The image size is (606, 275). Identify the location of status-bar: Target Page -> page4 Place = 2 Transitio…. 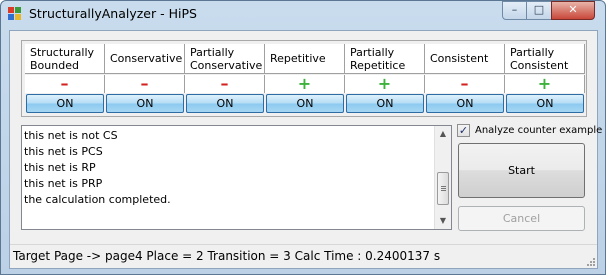
(303, 256).